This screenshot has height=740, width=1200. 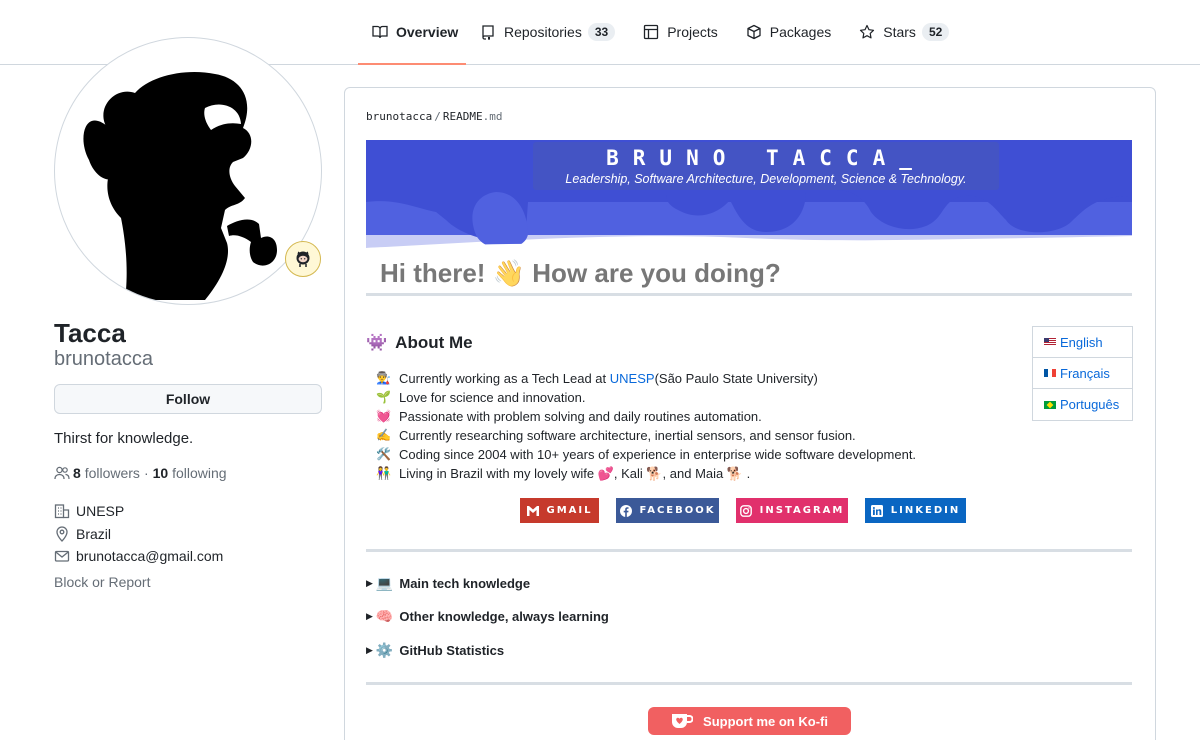 What do you see at coordinates (77, 473) in the screenshot?
I see `followers-count: 8` at bounding box center [77, 473].